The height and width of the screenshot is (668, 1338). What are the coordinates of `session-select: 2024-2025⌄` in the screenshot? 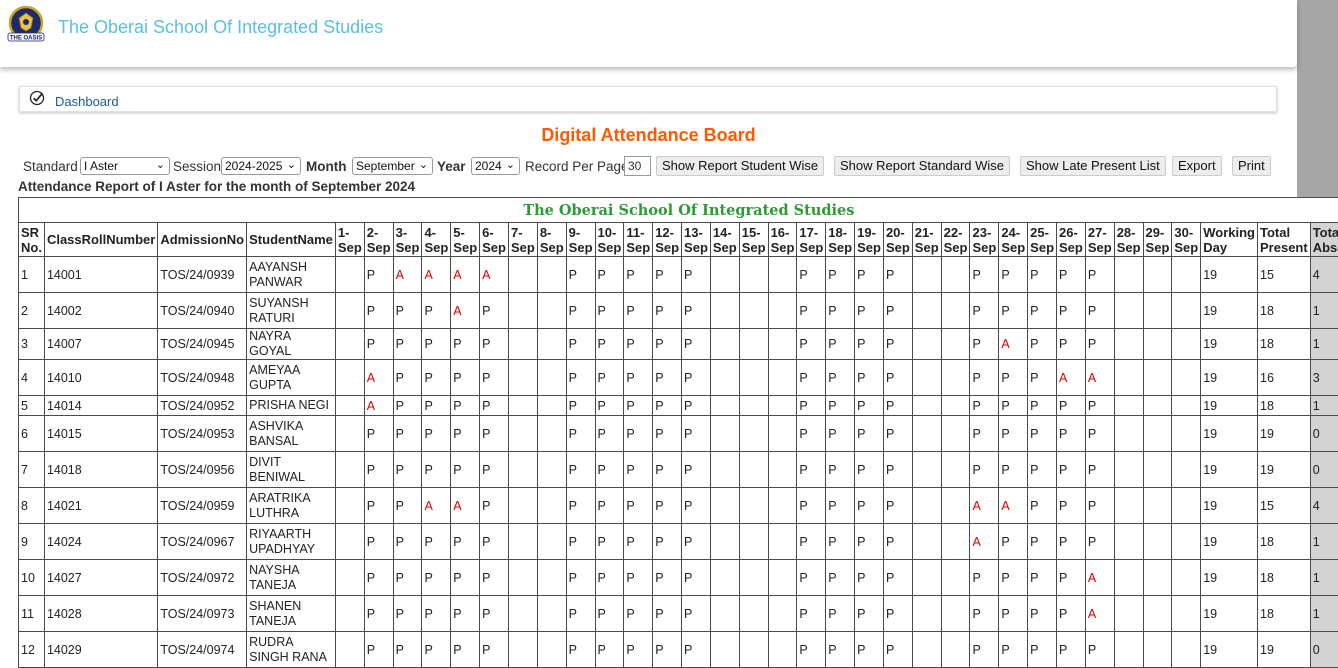 It's located at (261, 166).